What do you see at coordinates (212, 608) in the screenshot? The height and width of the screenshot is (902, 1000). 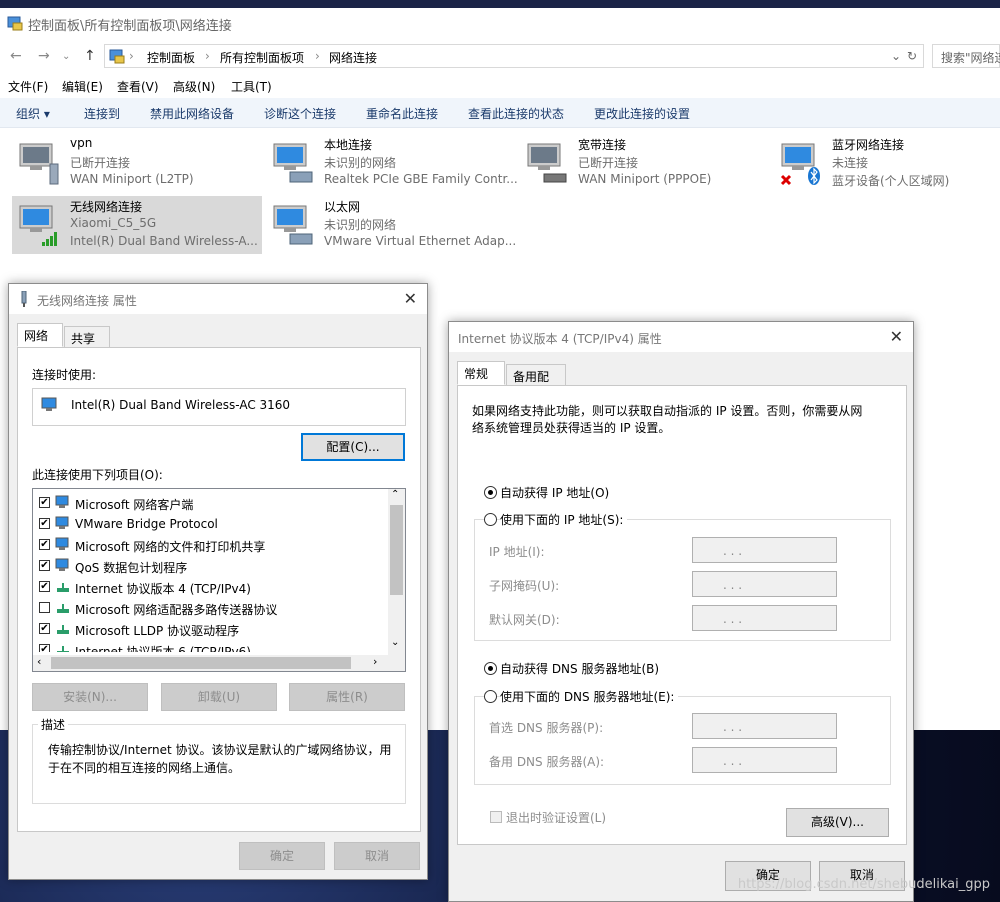 I see `list-item: Microsoft 网络适配器多路传送器协议` at bounding box center [212, 608].